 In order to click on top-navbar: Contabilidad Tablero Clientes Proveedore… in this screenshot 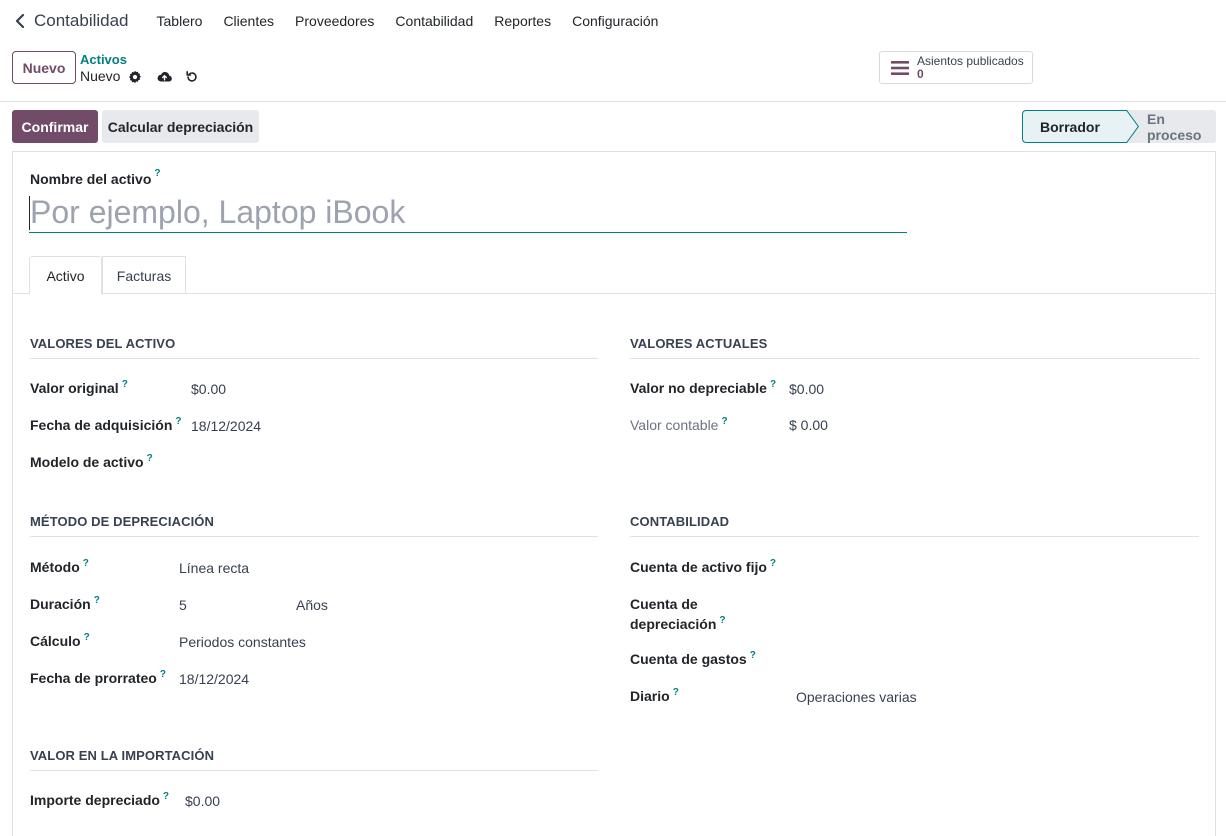, I will do `click(613, 21)`.